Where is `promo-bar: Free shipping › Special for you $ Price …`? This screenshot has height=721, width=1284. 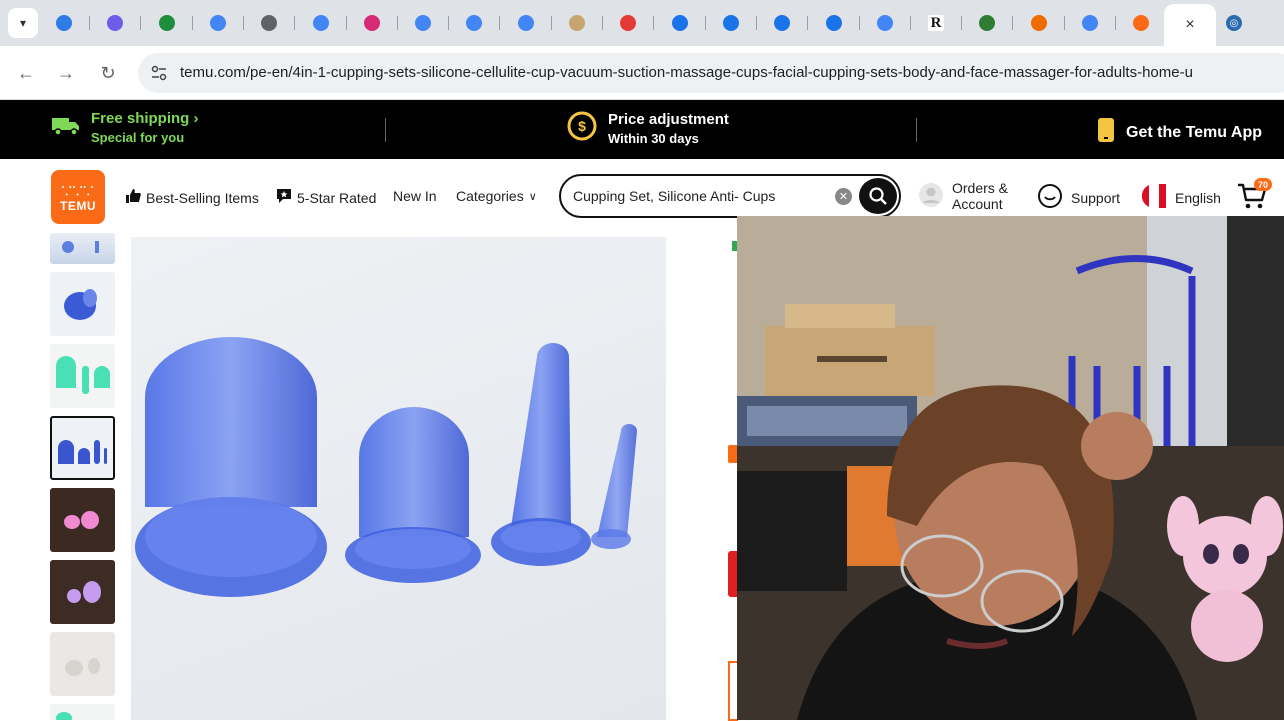 promo-bar: Free shipping › Special for you $ Price … is located at coordinates (642, 129).